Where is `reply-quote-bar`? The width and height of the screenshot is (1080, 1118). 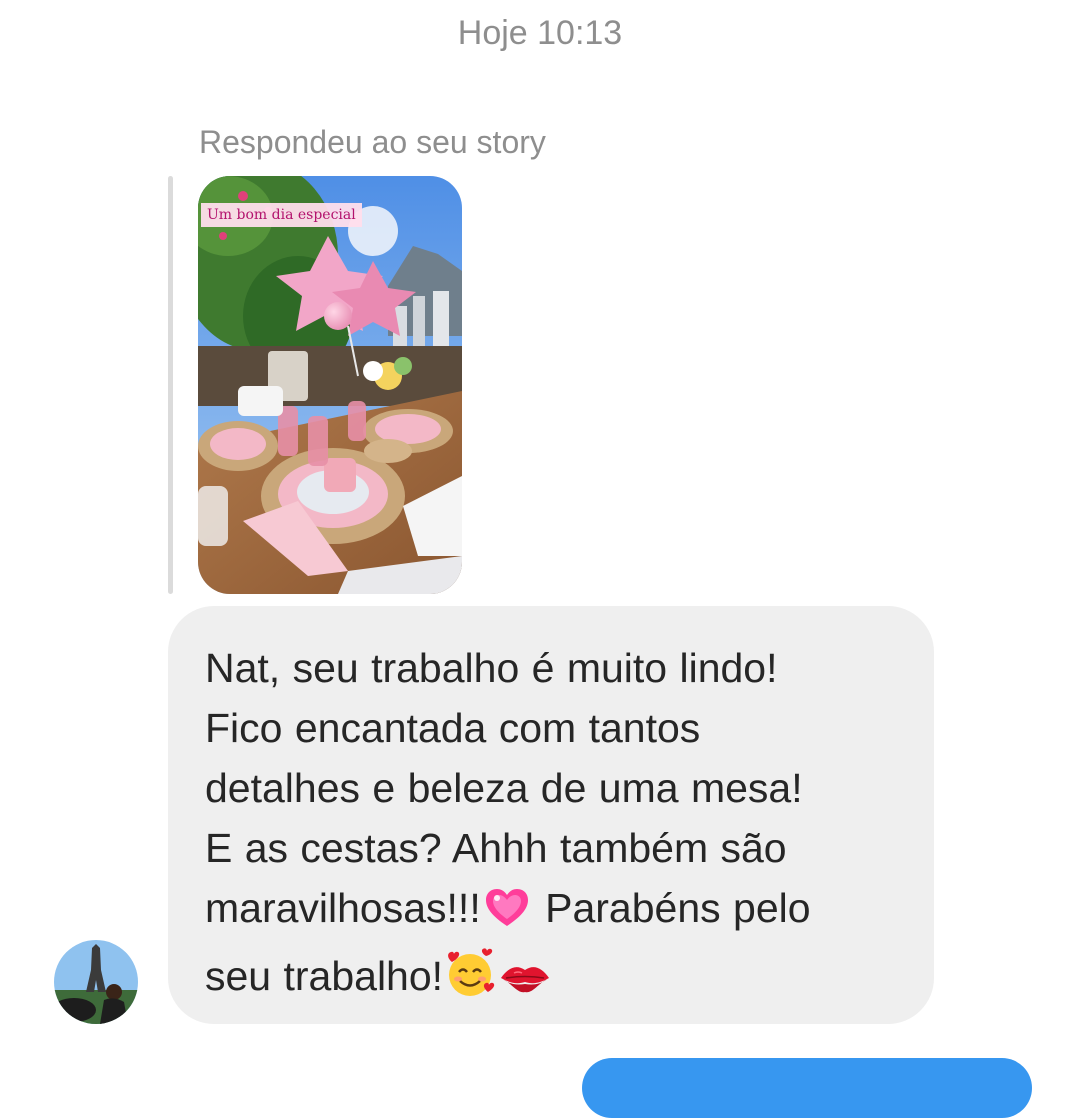
reply-quote-bar is located at coordinates (170, 385).